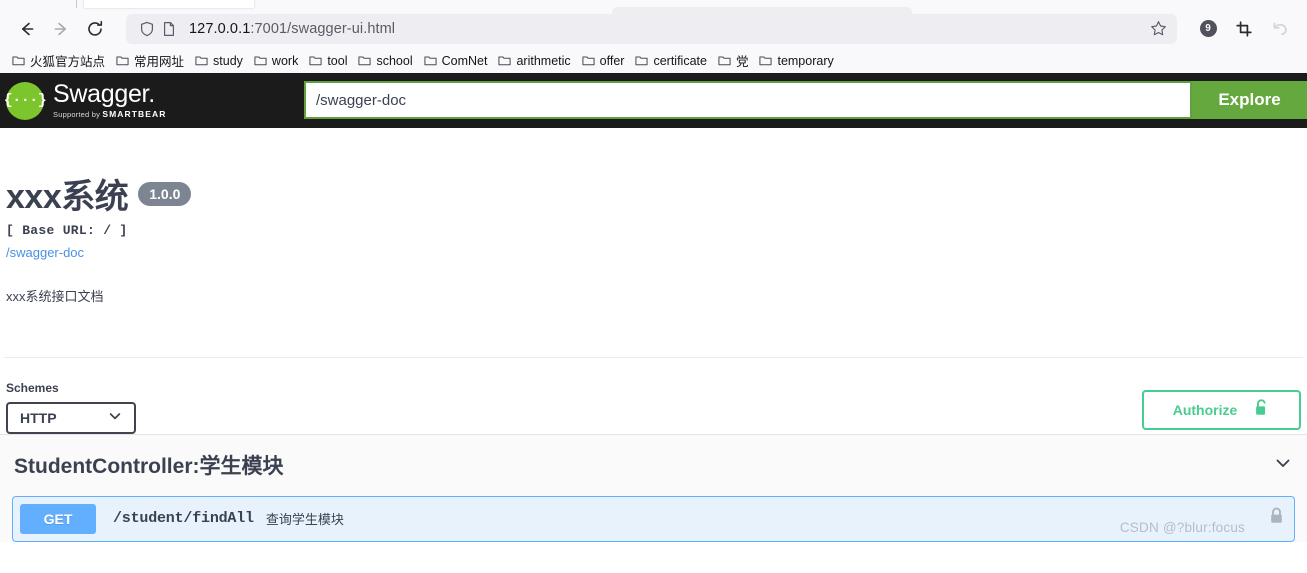 The width and height of the screenshot is (1307, 573). What do you see at coordinates (304, 520) in the screenshot?
I see `operation-summary: 查询学生模块` at bounding box center [304, 520].